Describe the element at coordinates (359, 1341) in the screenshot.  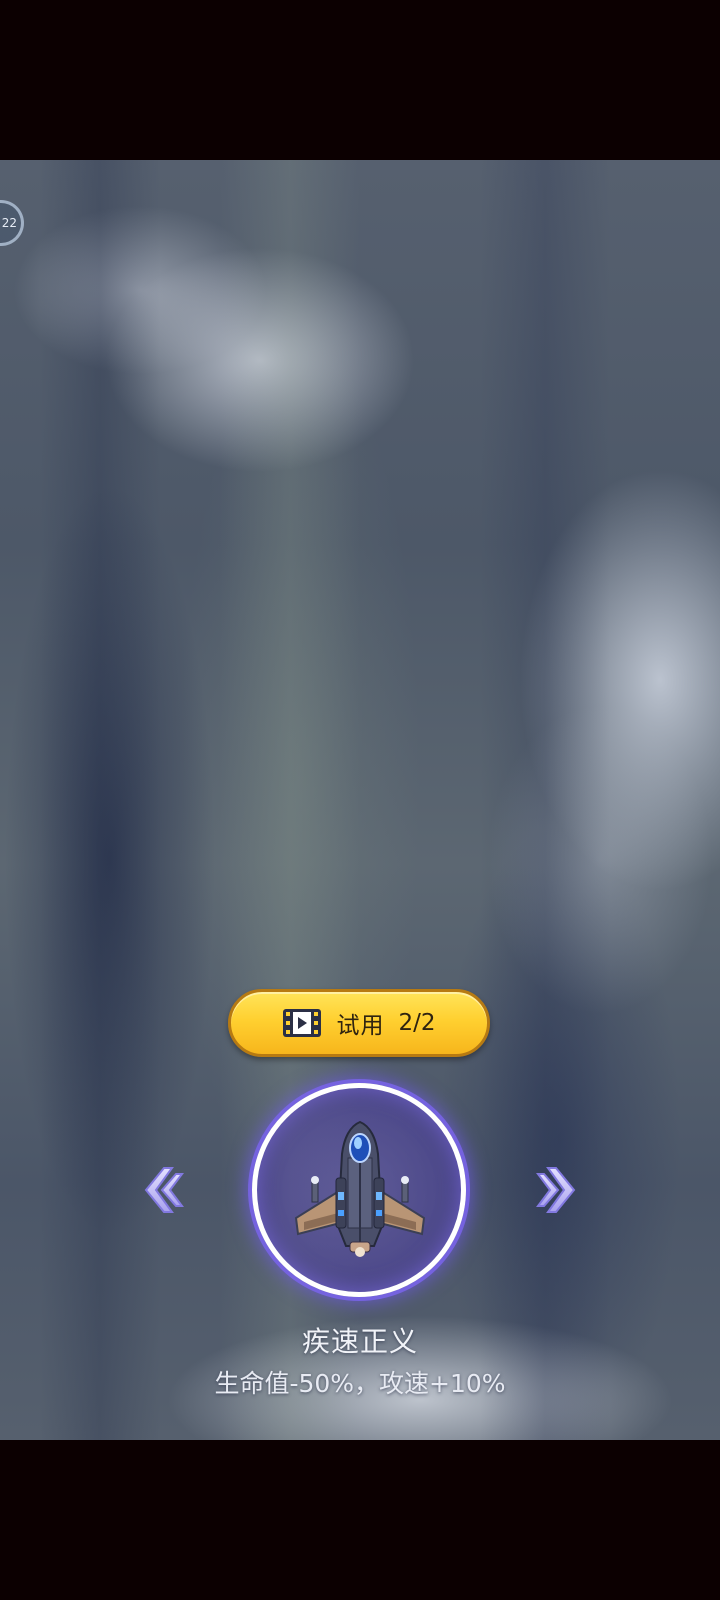
I see `plane-name: 疾速正义` at that location.